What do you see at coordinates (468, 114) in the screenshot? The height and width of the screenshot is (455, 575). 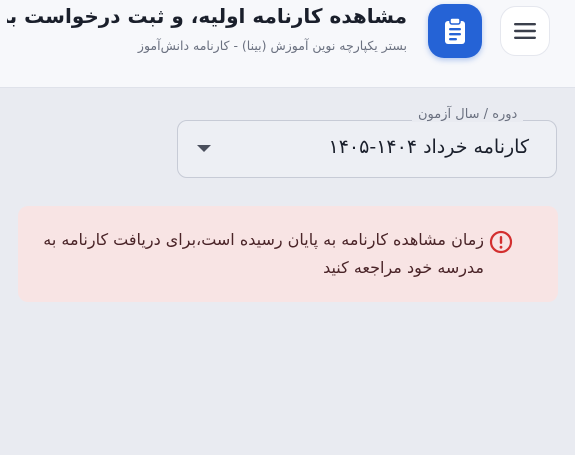 I see `exam-period-label: دوره / سال آزمون` at bounding box center [468, 114].